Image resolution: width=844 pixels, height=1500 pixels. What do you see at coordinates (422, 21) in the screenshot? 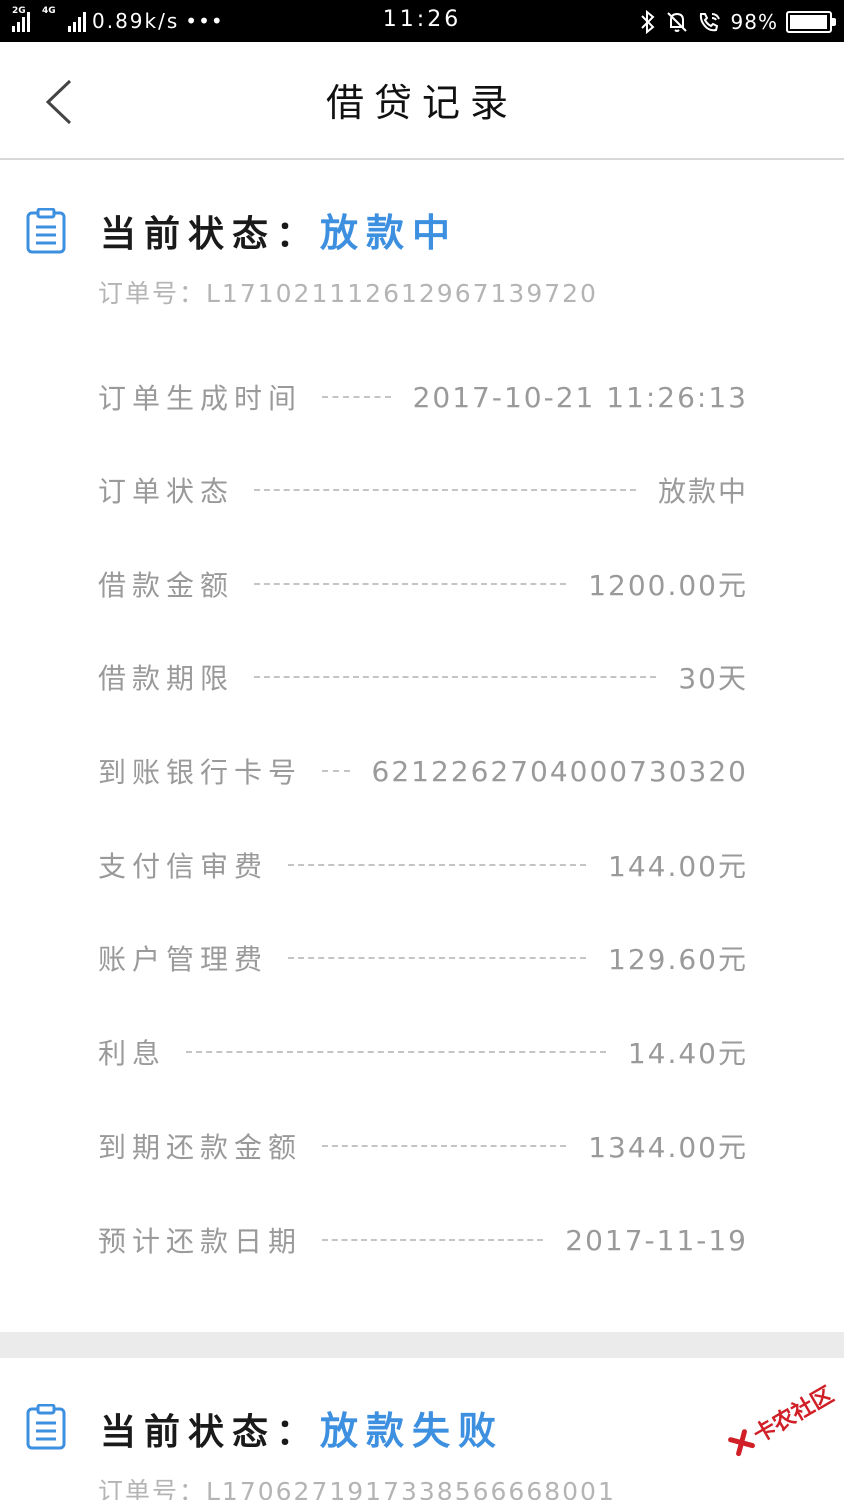
I see `status-bar: 2G 4G 0.89k/s ••• 11:26 98%` at bounding box center [422, 21].